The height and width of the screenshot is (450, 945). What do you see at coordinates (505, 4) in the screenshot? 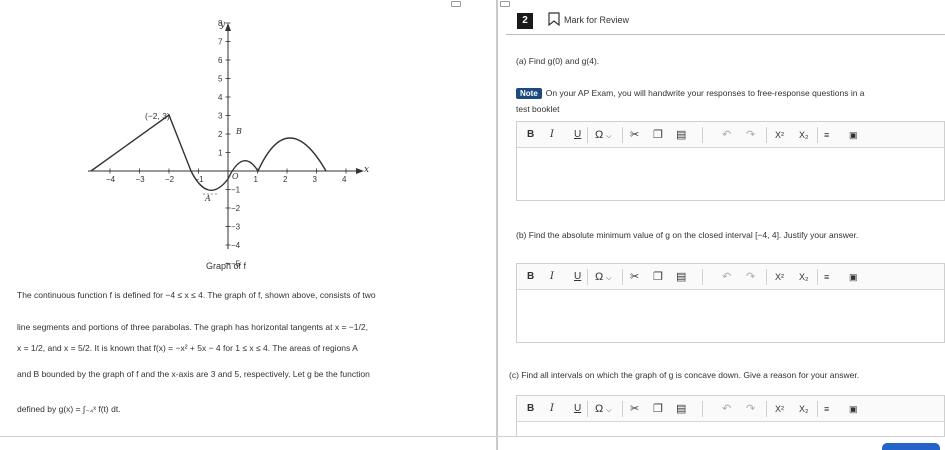
I see `more-tools-icon` at bounding box center [505, 4].